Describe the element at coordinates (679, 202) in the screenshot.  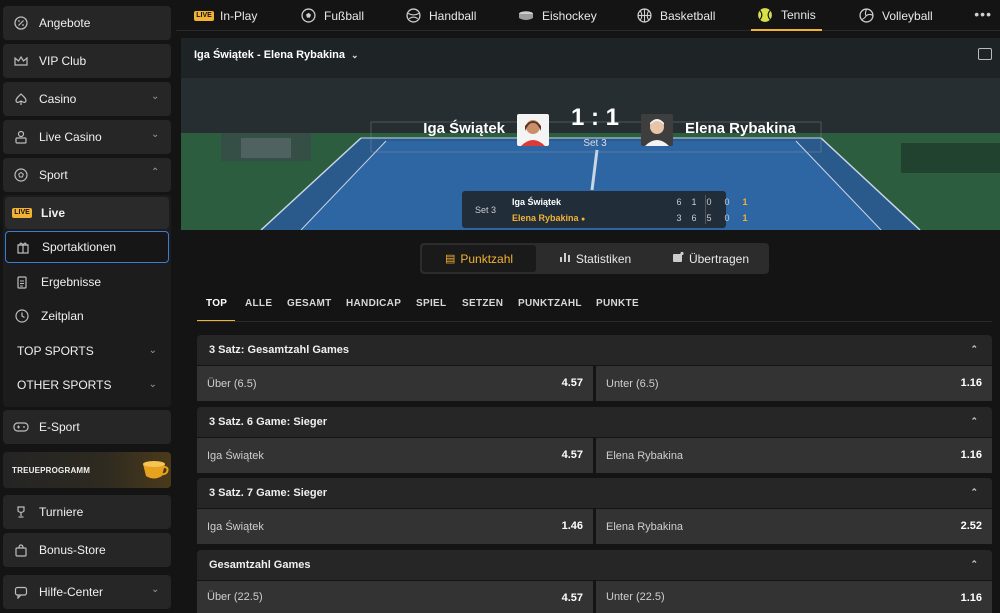
I see `set-games: 6` at that location.